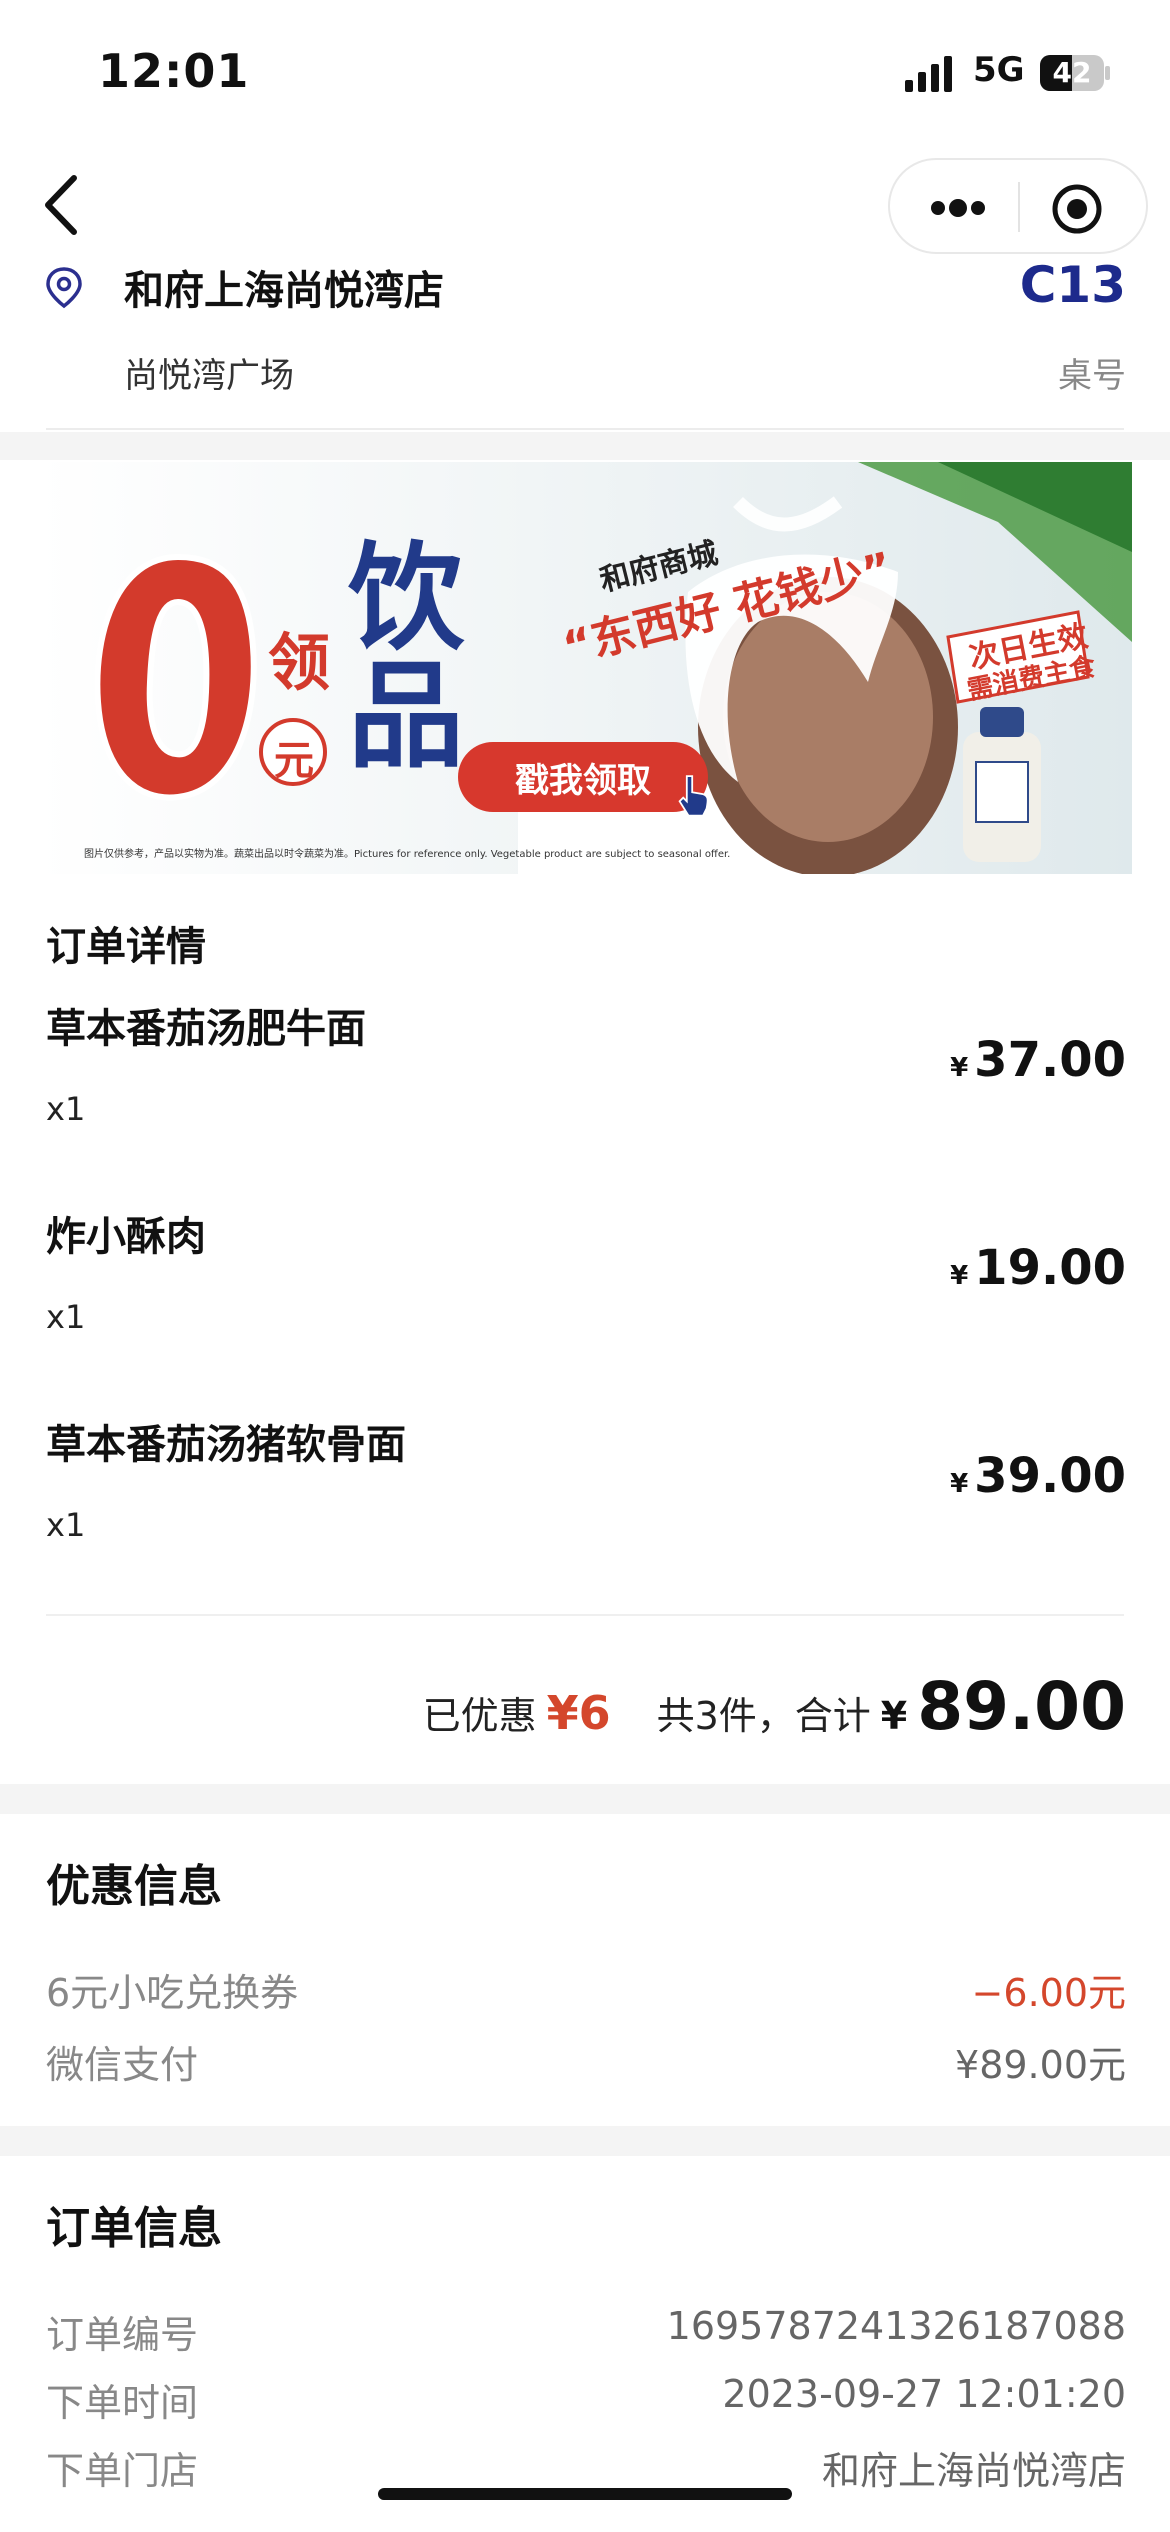 This screenshot has height=2532, width=1170. I want to click on payment-row-value: ¥89.00元, so click(1040, 2065).